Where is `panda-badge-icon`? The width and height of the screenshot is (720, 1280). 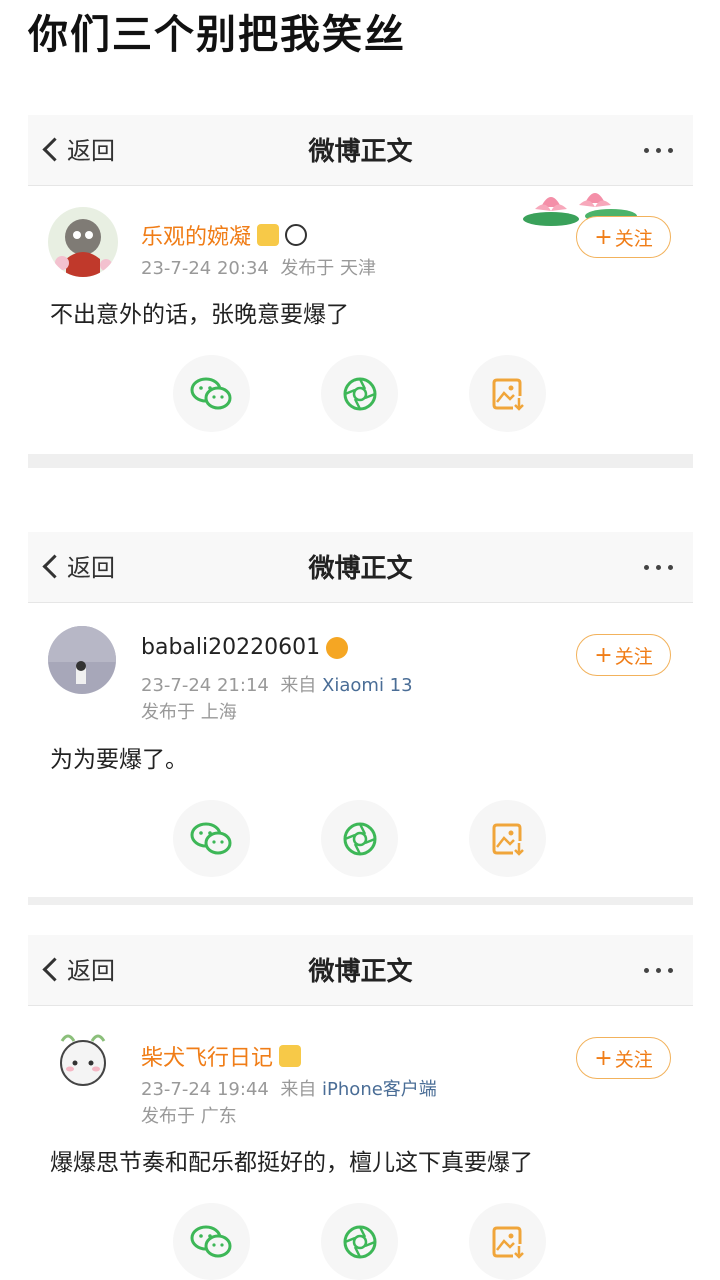 panda-badge-icon is located at coordinates (296, 235).